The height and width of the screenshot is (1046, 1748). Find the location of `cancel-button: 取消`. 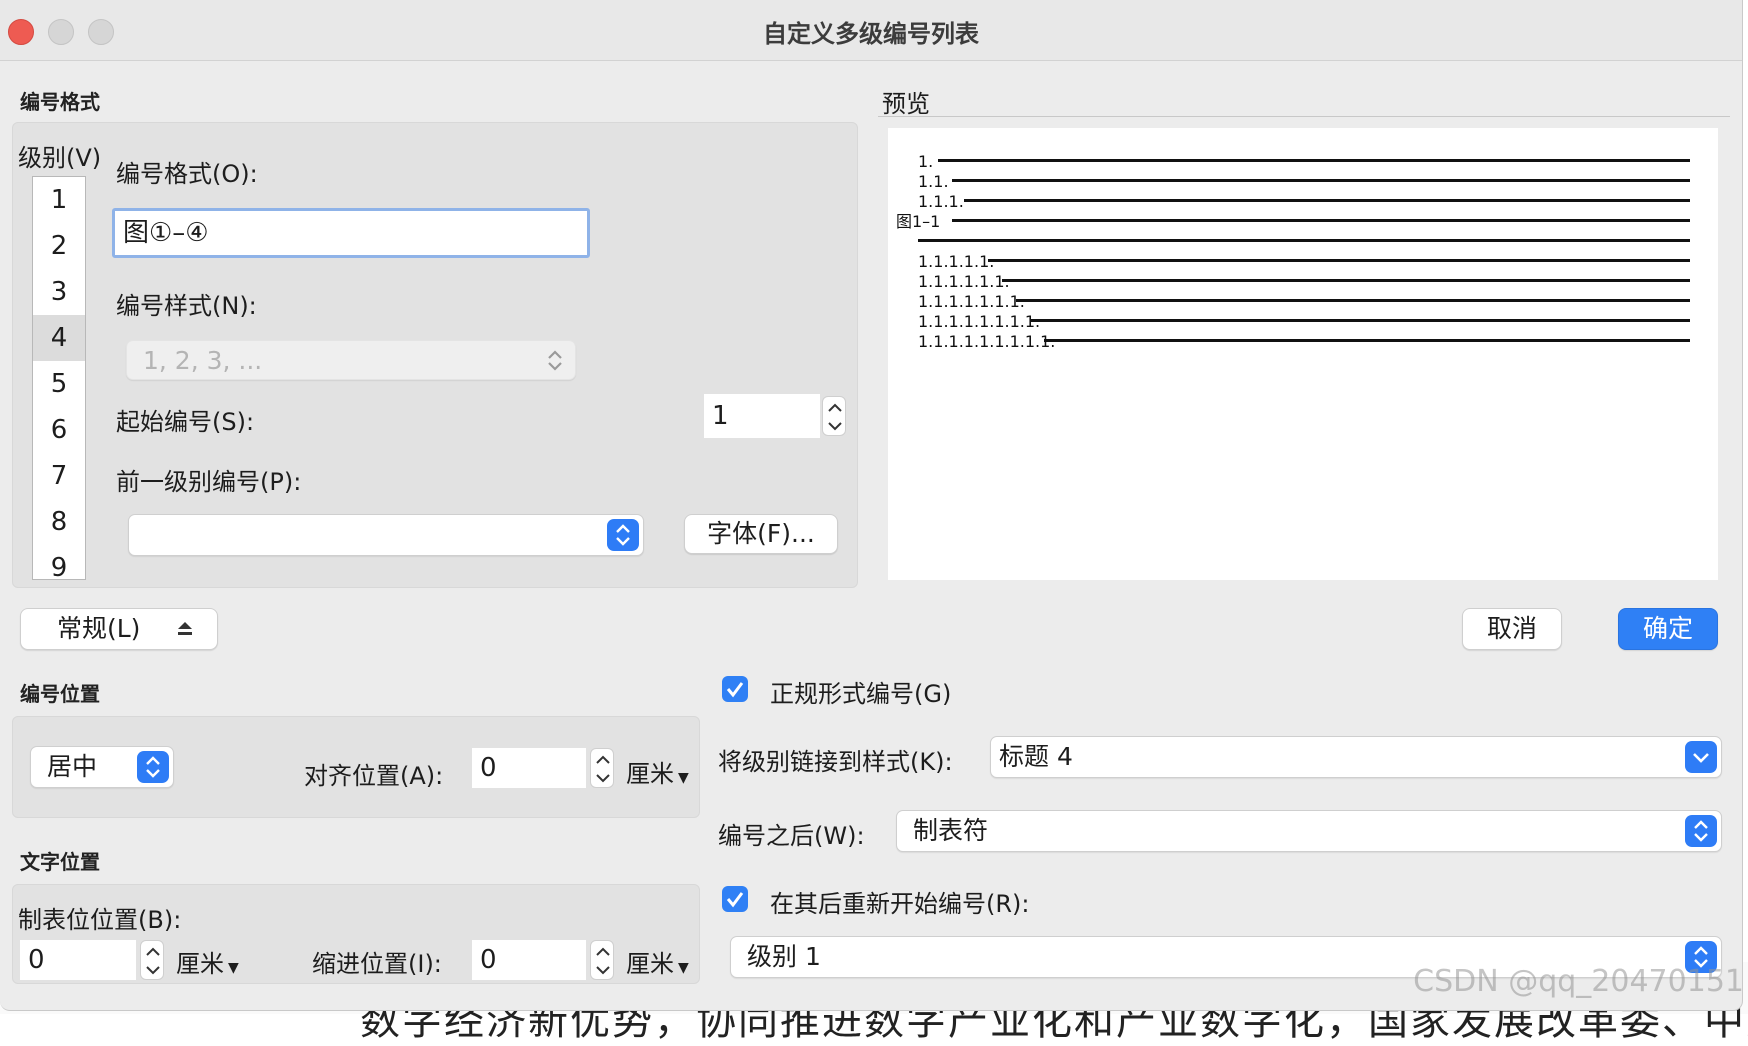

cancel-button: 取消 is located at coordinates (1512, 629).